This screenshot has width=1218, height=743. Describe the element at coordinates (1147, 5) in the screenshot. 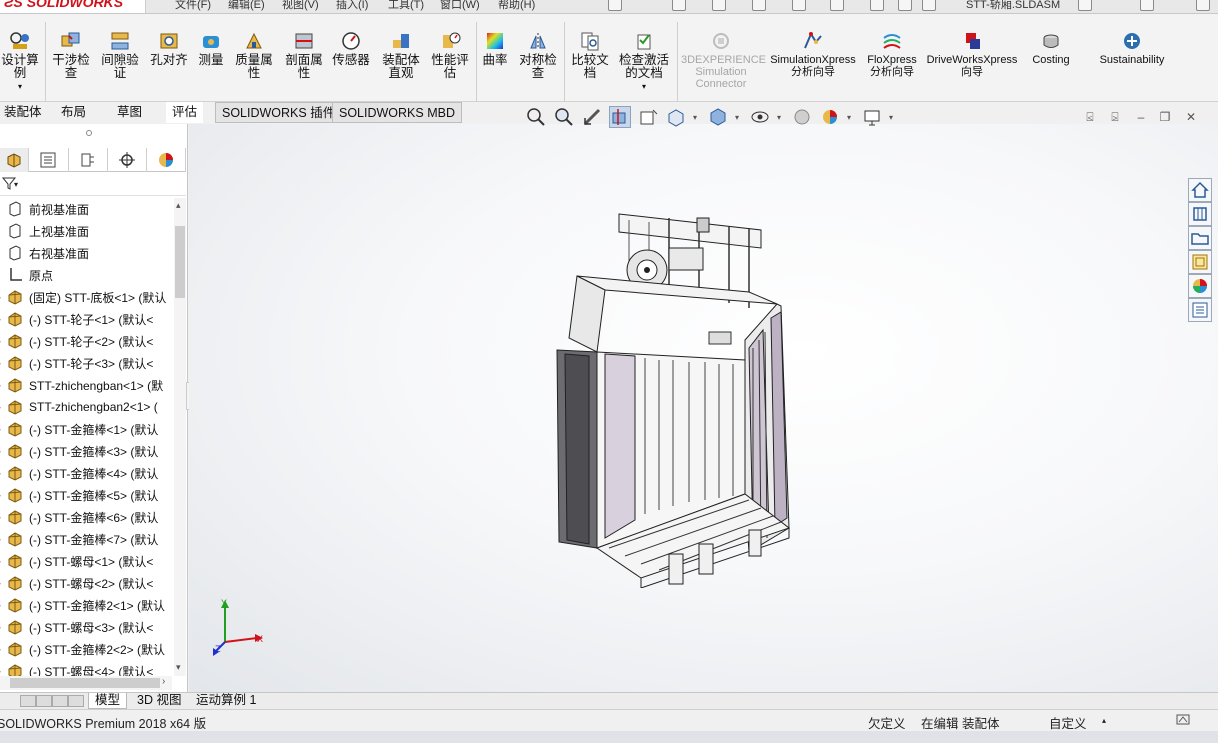

I see `help-icon` at that location.